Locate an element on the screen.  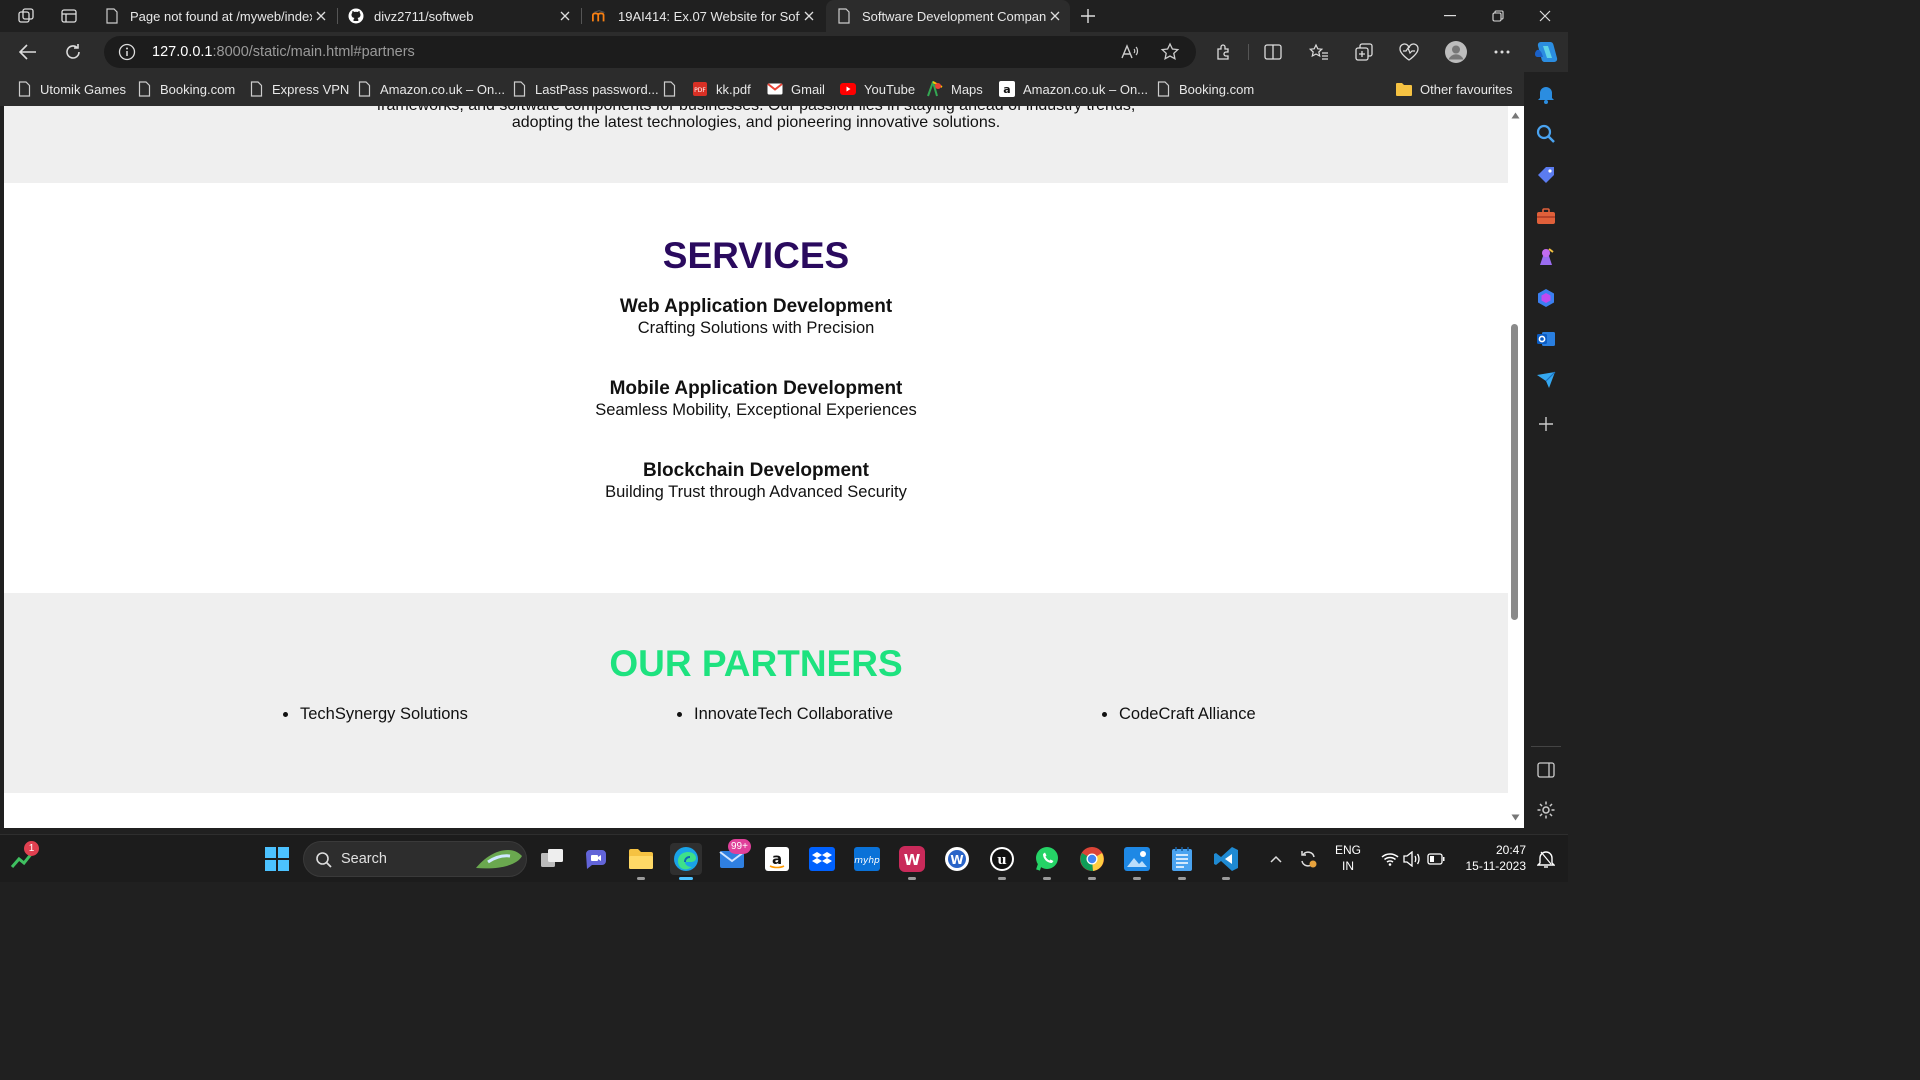
partner-item: TechSynergy Solutions is located at coordinates (375, 714).